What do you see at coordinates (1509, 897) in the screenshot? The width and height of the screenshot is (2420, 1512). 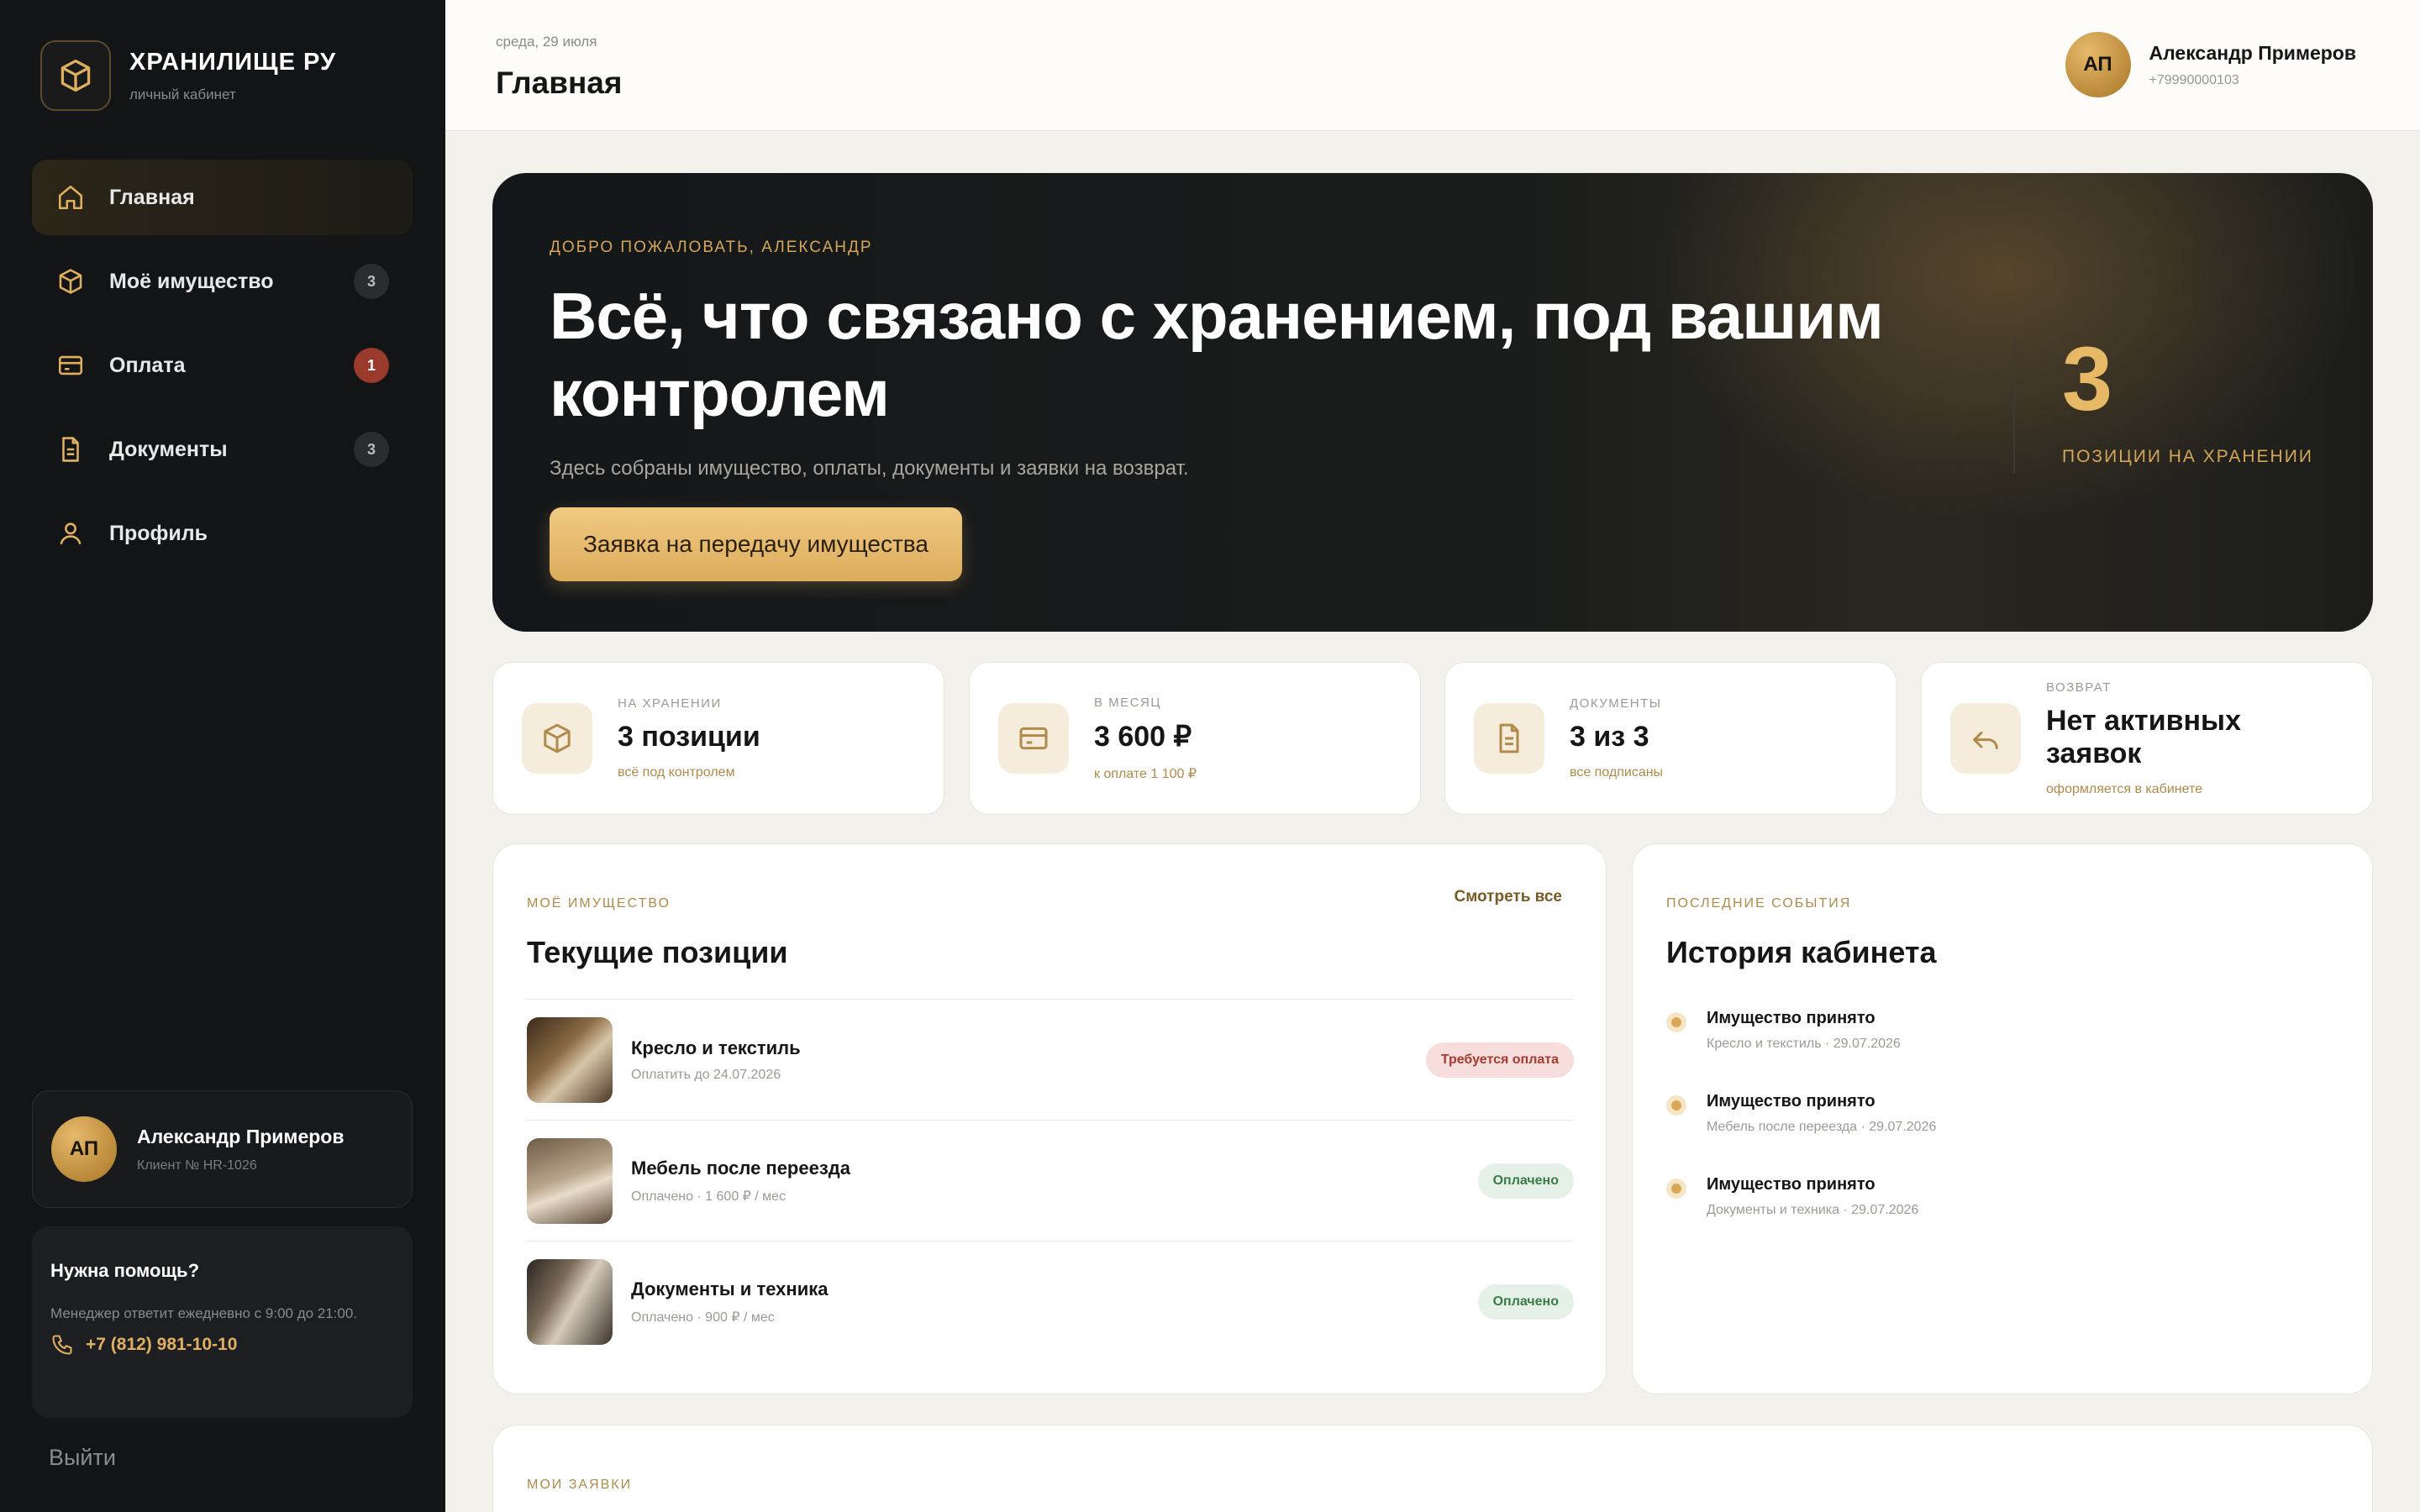 I see `view-all-link: Смотреть все` at bounding box center [1509, 897].